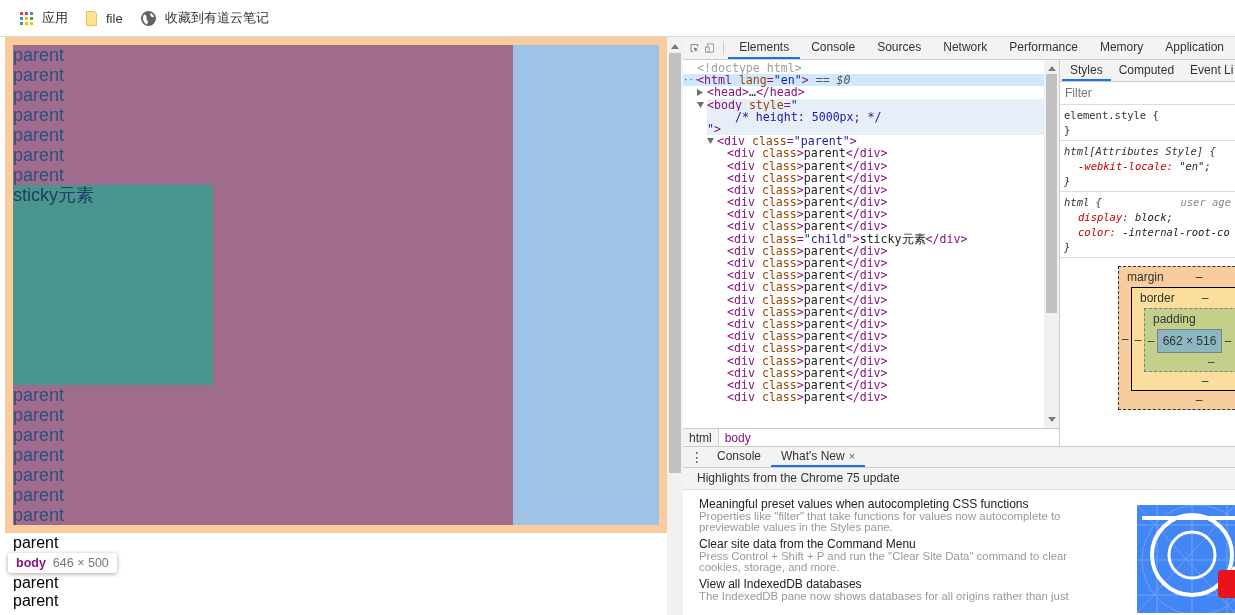  What do you see at coordinates (880, 521) in the screenshot?
I see `feature-description: Properties like "filter" that take functions for values now autocomplete to previewable values in the Styles pane.` at bounding box center [880, 521].